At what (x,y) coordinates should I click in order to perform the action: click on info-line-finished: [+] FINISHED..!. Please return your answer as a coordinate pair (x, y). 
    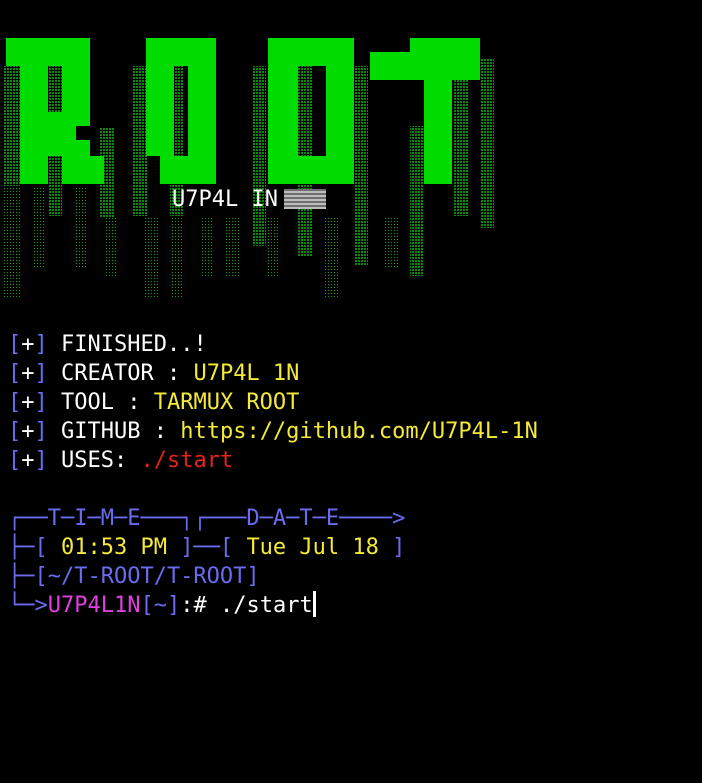
    Looking at the image, I should click on (107, 344).